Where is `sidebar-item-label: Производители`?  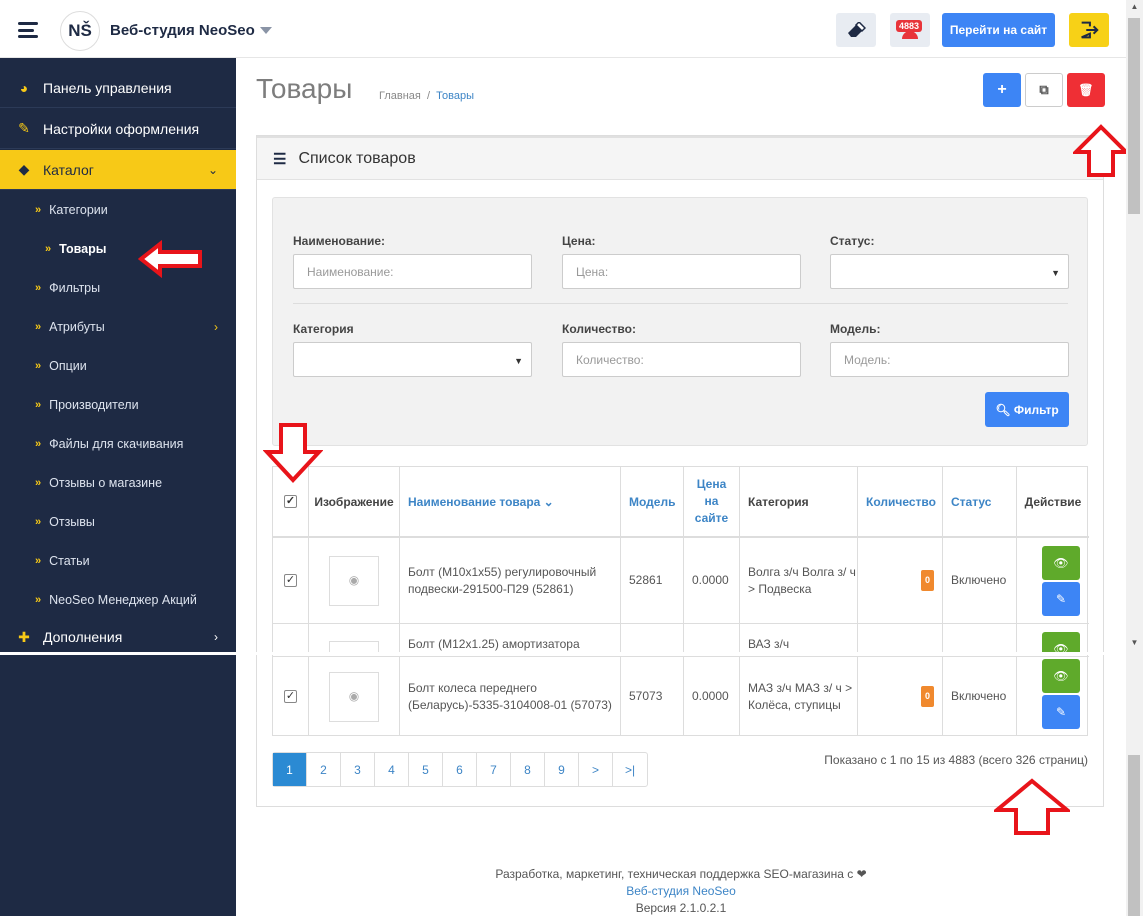
sidebar-item-label: Производители is located at coordinates (94, 404).